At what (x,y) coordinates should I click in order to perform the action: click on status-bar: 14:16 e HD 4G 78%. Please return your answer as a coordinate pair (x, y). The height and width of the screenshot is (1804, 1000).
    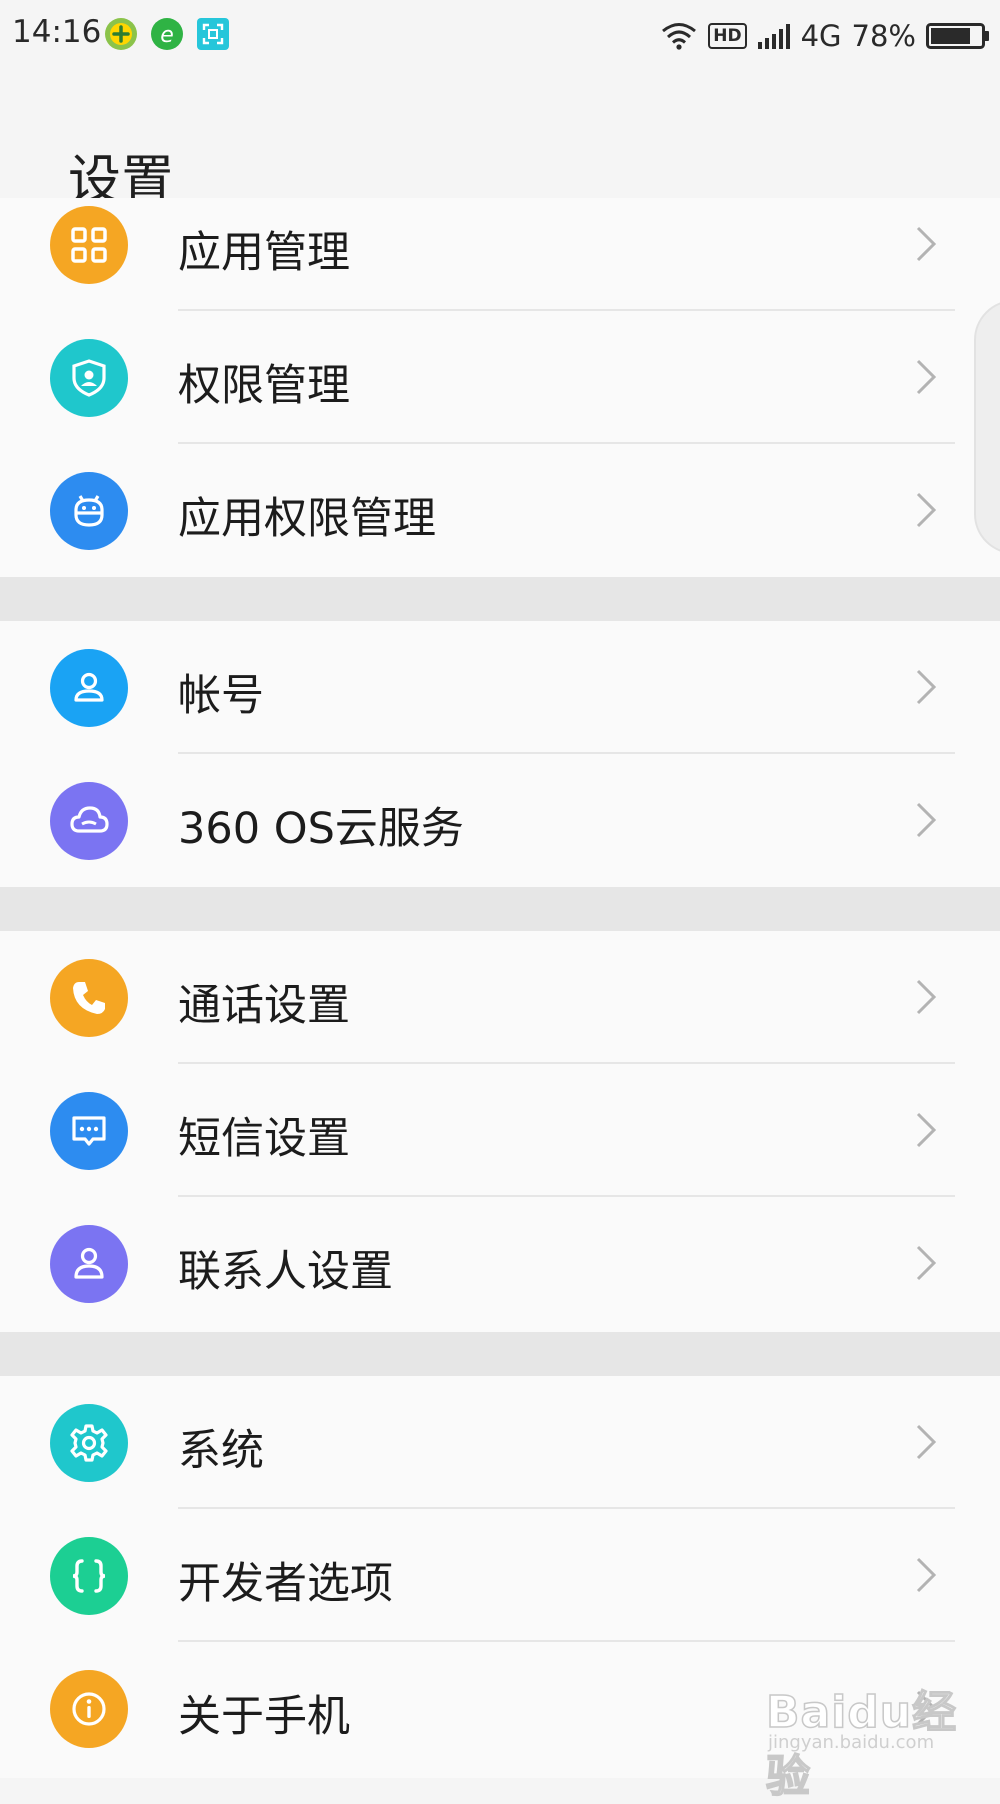
    Looking at the image, I should click on (500, 36).